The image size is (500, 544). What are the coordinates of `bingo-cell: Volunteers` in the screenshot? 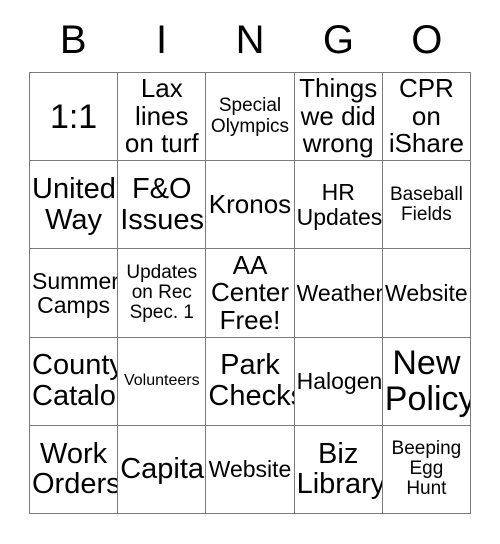 It's located at (162, 381).